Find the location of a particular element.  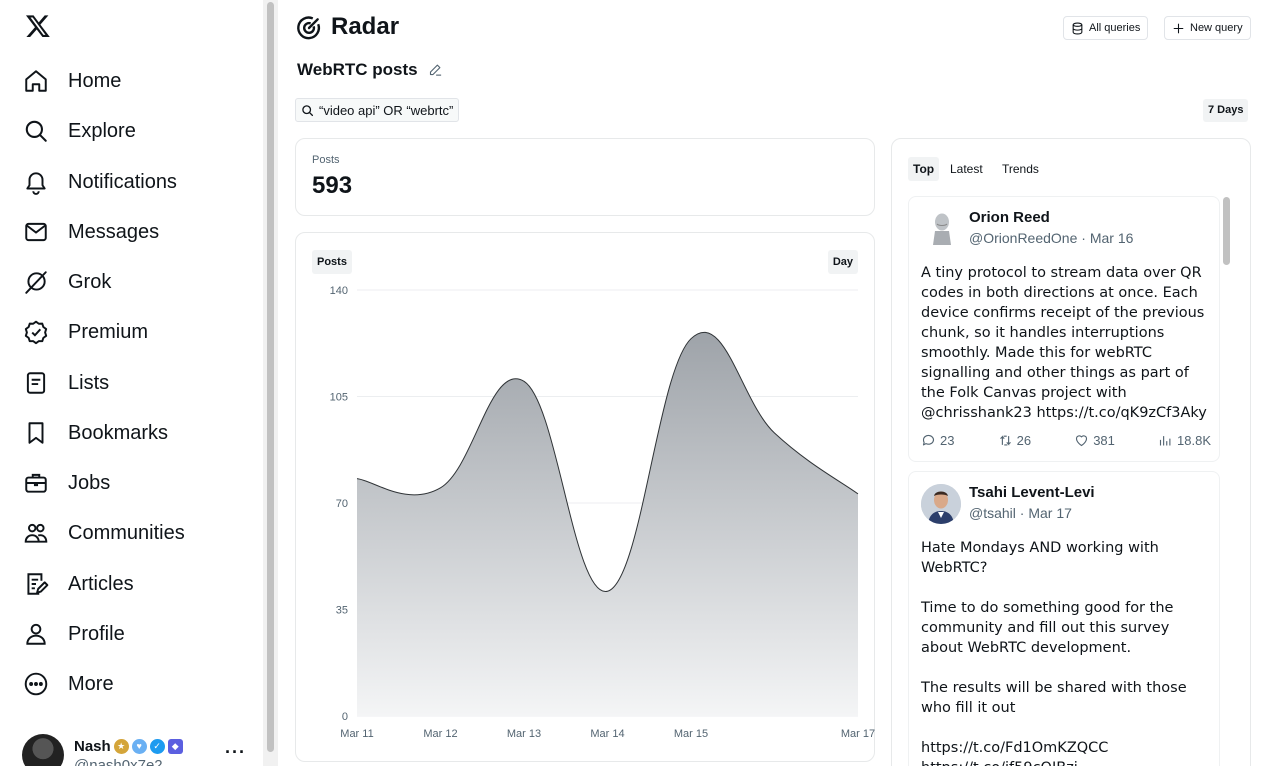

nav-more: More is located at coordinates (68, 684).